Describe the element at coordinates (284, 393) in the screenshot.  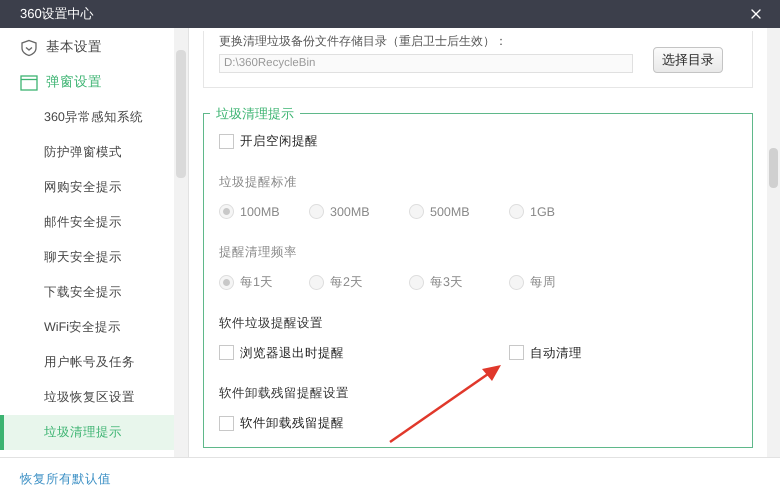
I see `section-label: 软件卸载残留提醒设置` at that location.